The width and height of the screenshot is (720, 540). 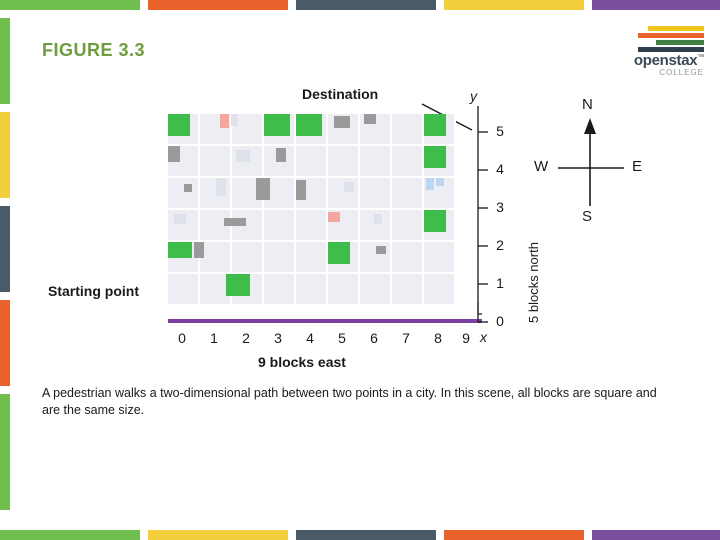 I want to click on y-tick-2: 2, so click(x=500, y=245).